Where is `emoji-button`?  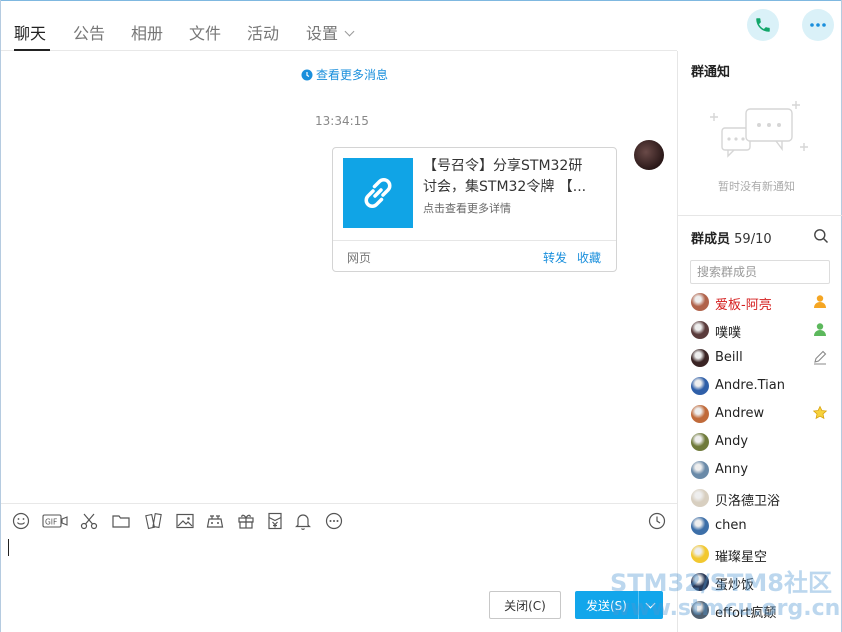
emoji-button is located at coordinates (21, 521).